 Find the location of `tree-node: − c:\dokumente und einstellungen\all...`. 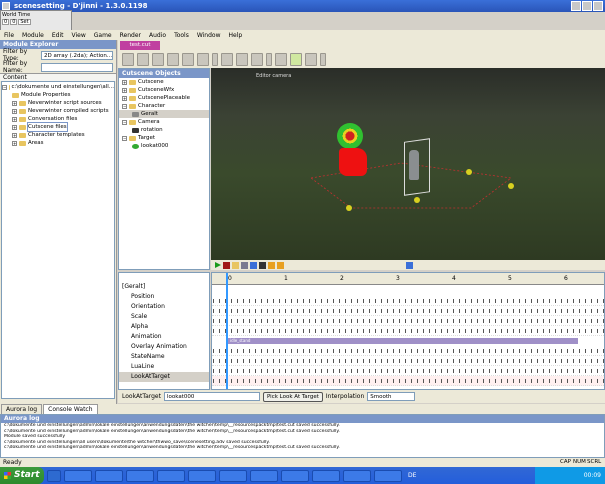

tree-node: − c:\dokumente und einstellungen\all... is located at coordinates (58, 87).